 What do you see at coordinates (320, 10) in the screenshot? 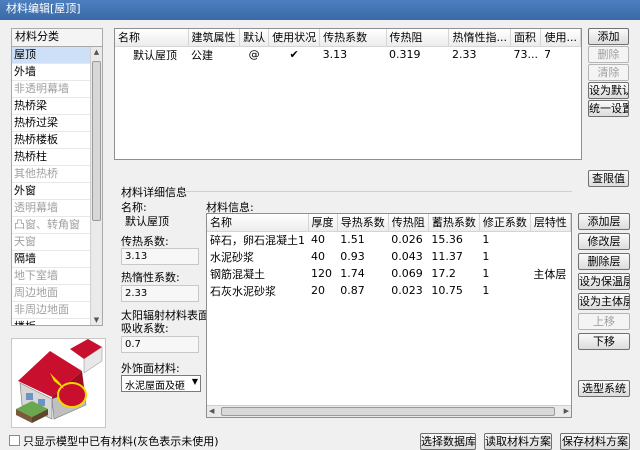
I see `window-titlebar: 材料编辑[屋顶]` at bounding box center [320, 10].